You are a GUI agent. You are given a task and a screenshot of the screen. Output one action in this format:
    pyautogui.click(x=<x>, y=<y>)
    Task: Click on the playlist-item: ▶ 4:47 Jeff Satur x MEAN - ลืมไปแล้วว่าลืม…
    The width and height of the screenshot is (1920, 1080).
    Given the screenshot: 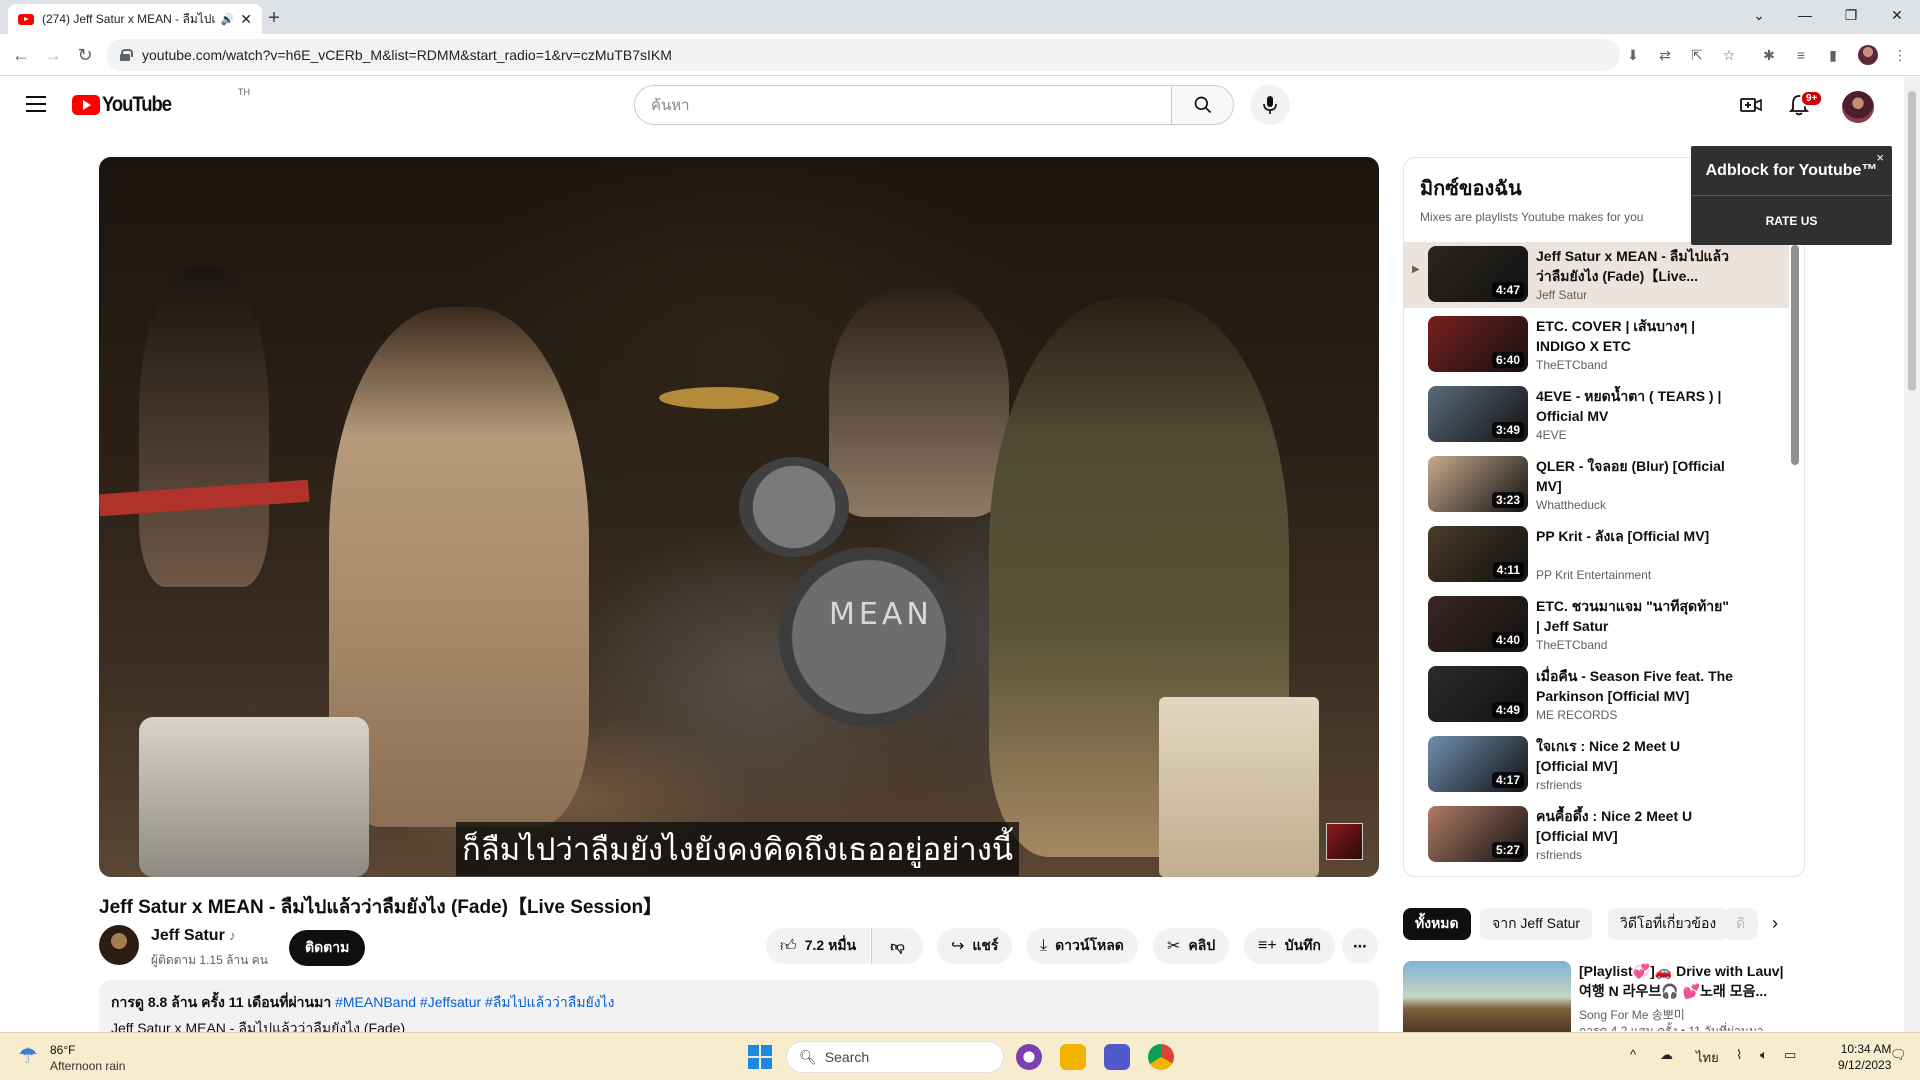 What is the action you would take?
    pyautogui.click(x=1596, y=275)
    